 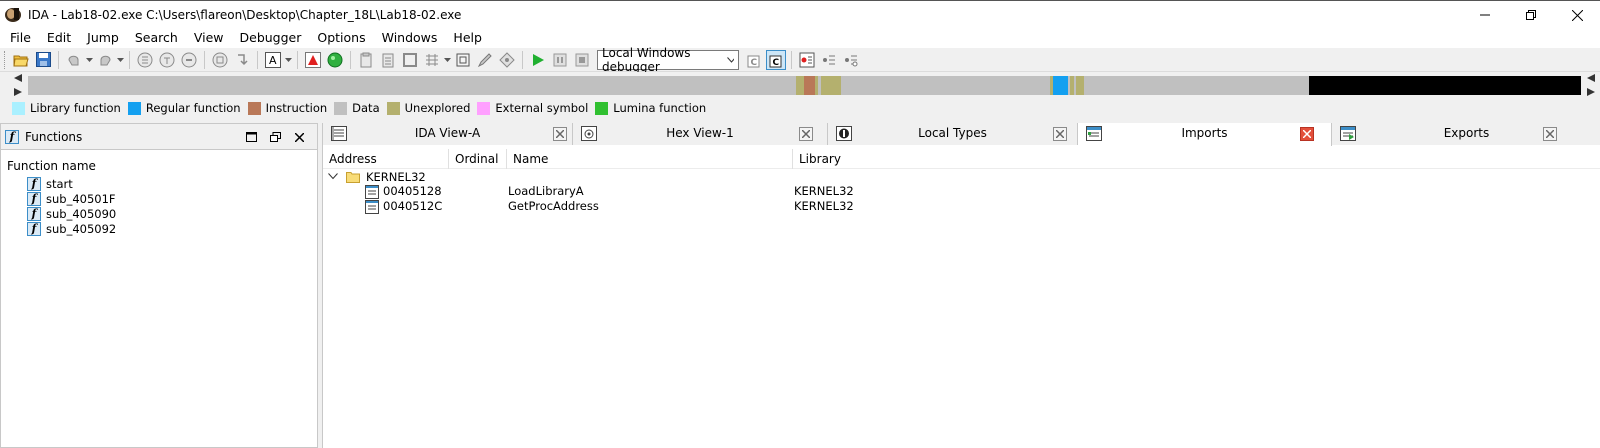 I want to click on import-name: LoadLibraryA, so click(x=546, y=191).